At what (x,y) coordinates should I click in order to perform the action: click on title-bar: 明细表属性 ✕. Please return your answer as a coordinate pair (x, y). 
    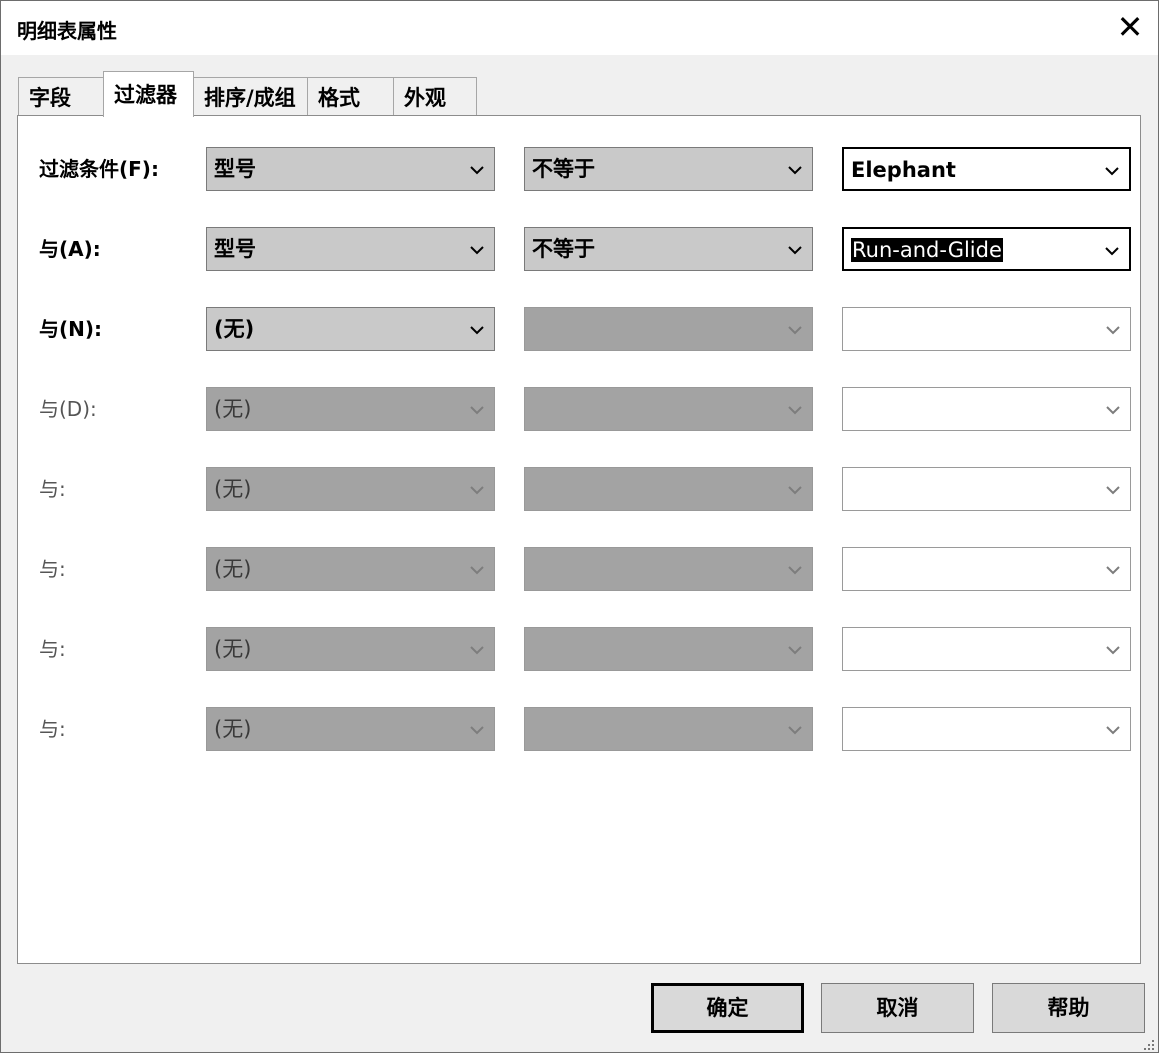
    Looking at the image, I should click on (579, 28).